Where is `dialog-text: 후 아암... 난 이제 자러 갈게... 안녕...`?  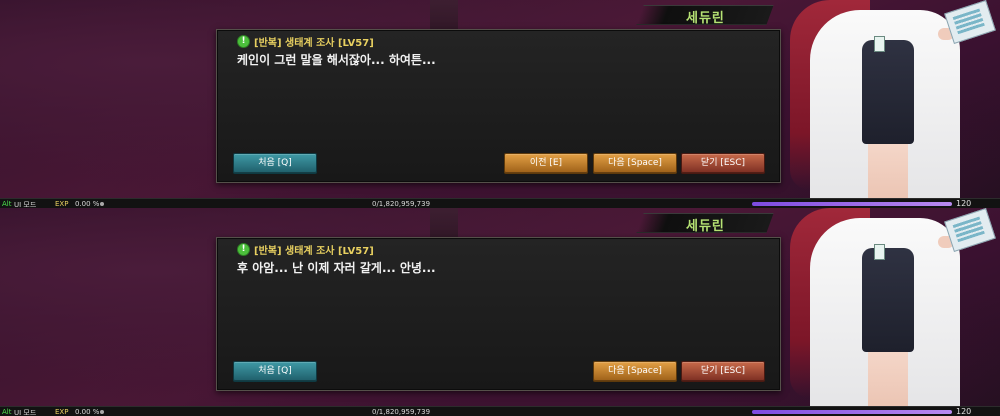
dialog-text: 후 아암... 난 이제 자러 갈게... 안녕... is located at coordinates (336, 268).